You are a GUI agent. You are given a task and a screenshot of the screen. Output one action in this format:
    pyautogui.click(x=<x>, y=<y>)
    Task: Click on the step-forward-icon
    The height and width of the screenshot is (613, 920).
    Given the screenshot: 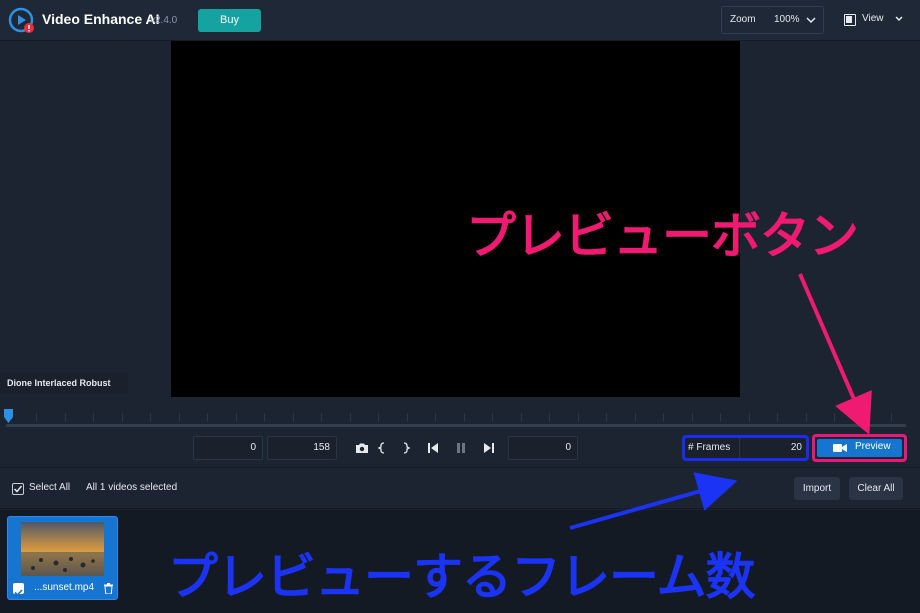 What is the action you would take?
    pyautogui.click(x=489, y=448)
    